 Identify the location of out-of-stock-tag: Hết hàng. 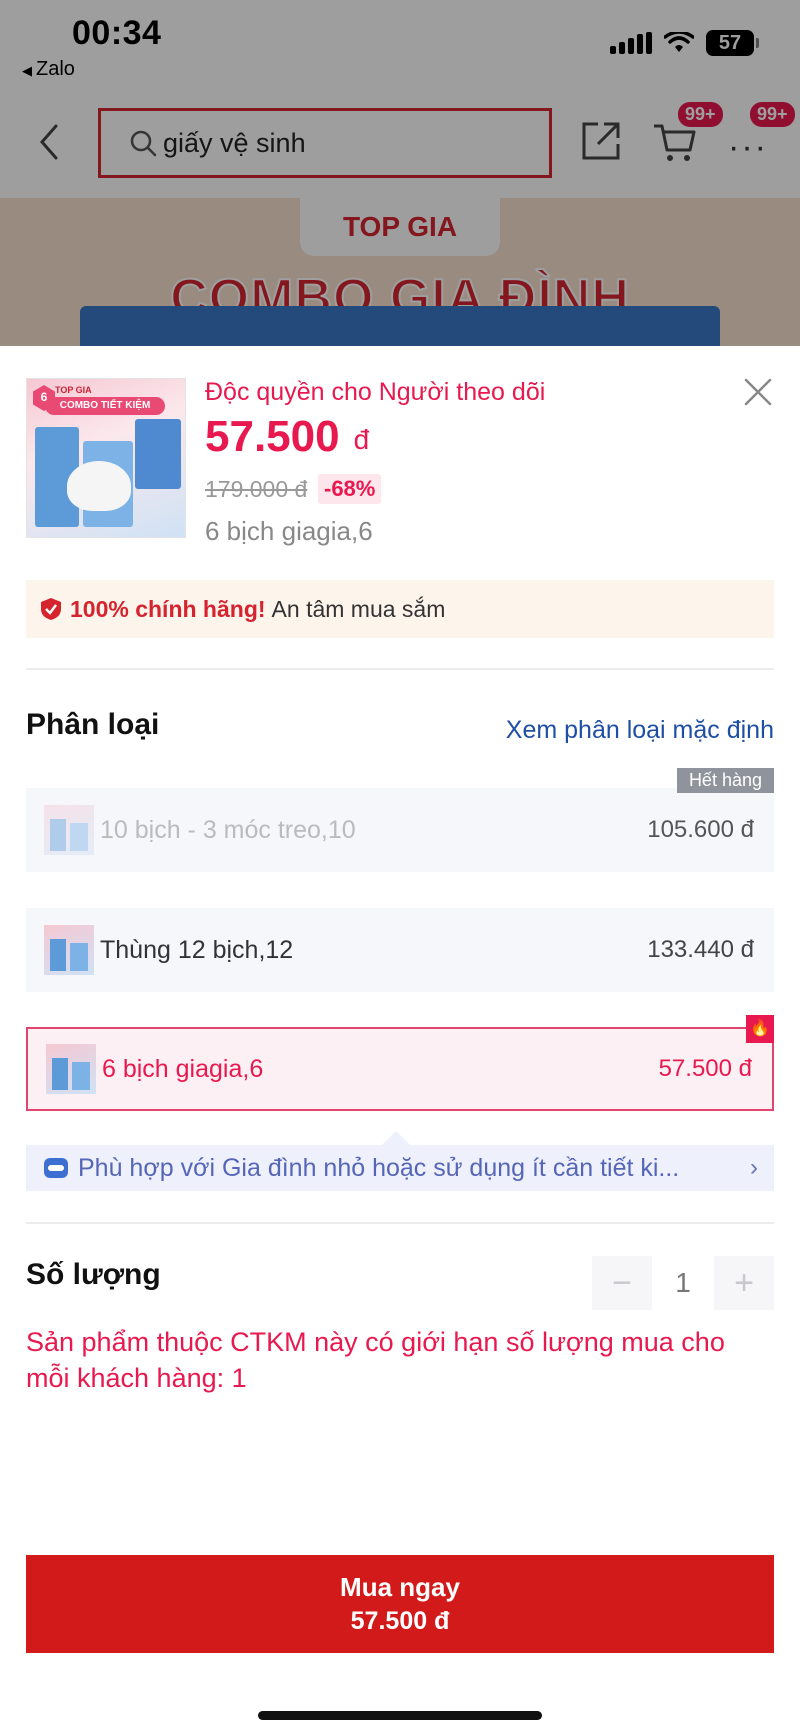
(725, 780).